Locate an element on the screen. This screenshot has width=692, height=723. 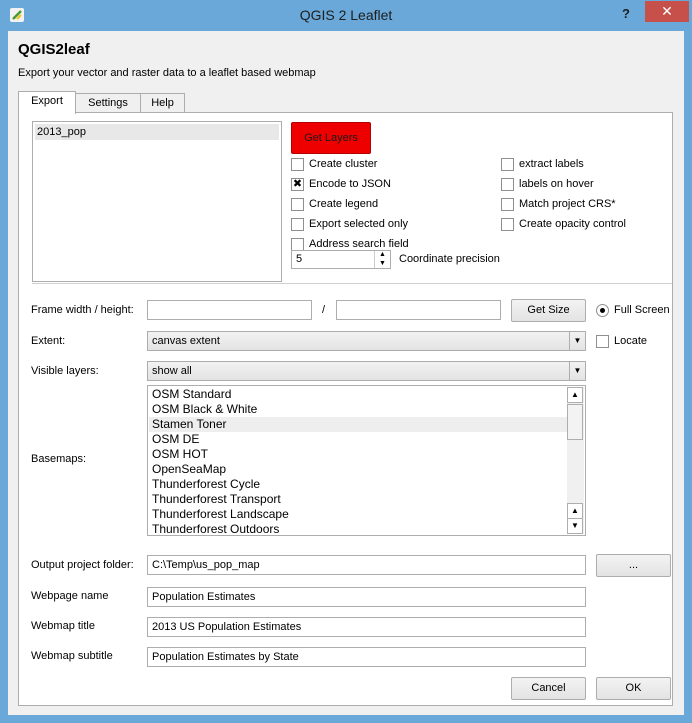
precision-value: 5 is located at coordinates (299, 259).